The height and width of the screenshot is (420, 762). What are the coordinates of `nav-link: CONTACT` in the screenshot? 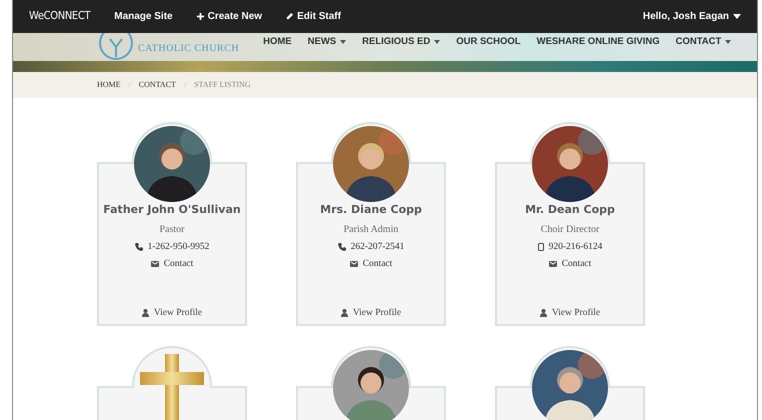 It's located at (704, 42).